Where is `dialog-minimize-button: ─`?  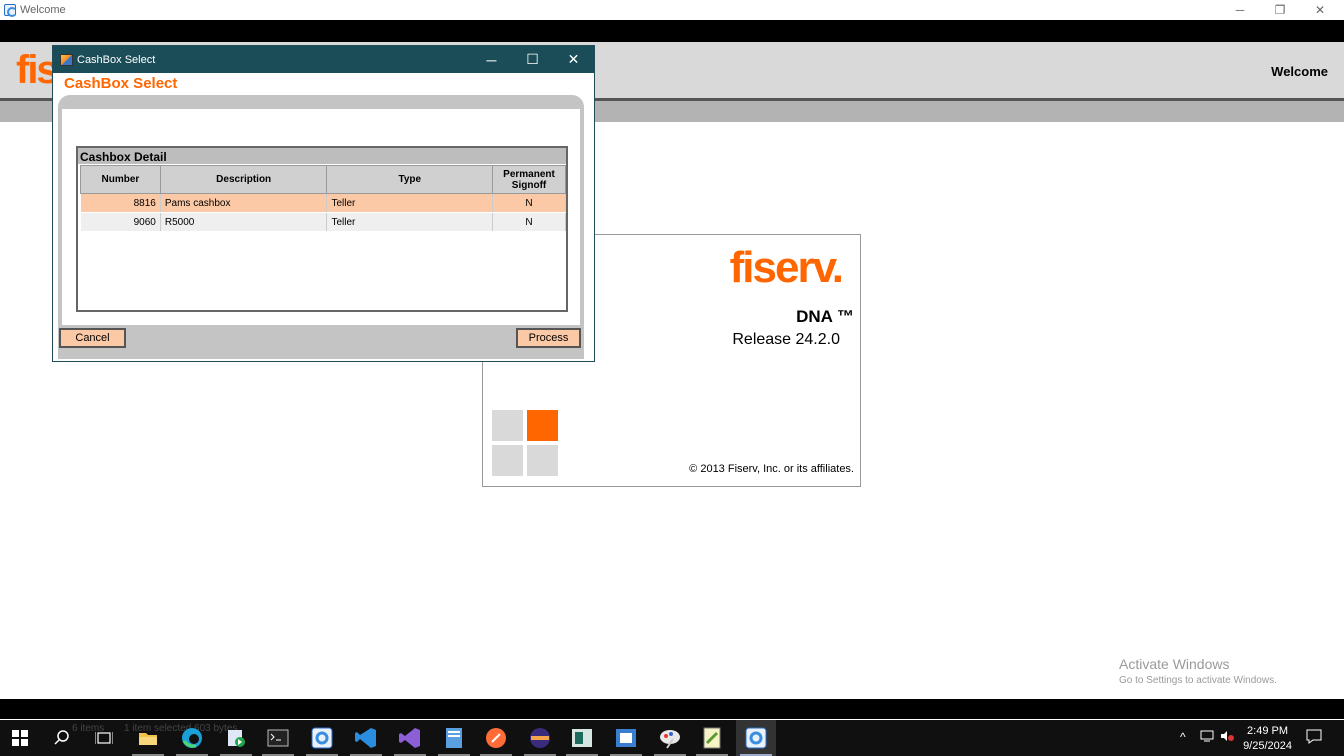 dialog-minimize-button: ─ is located at coordinates (491, 59).